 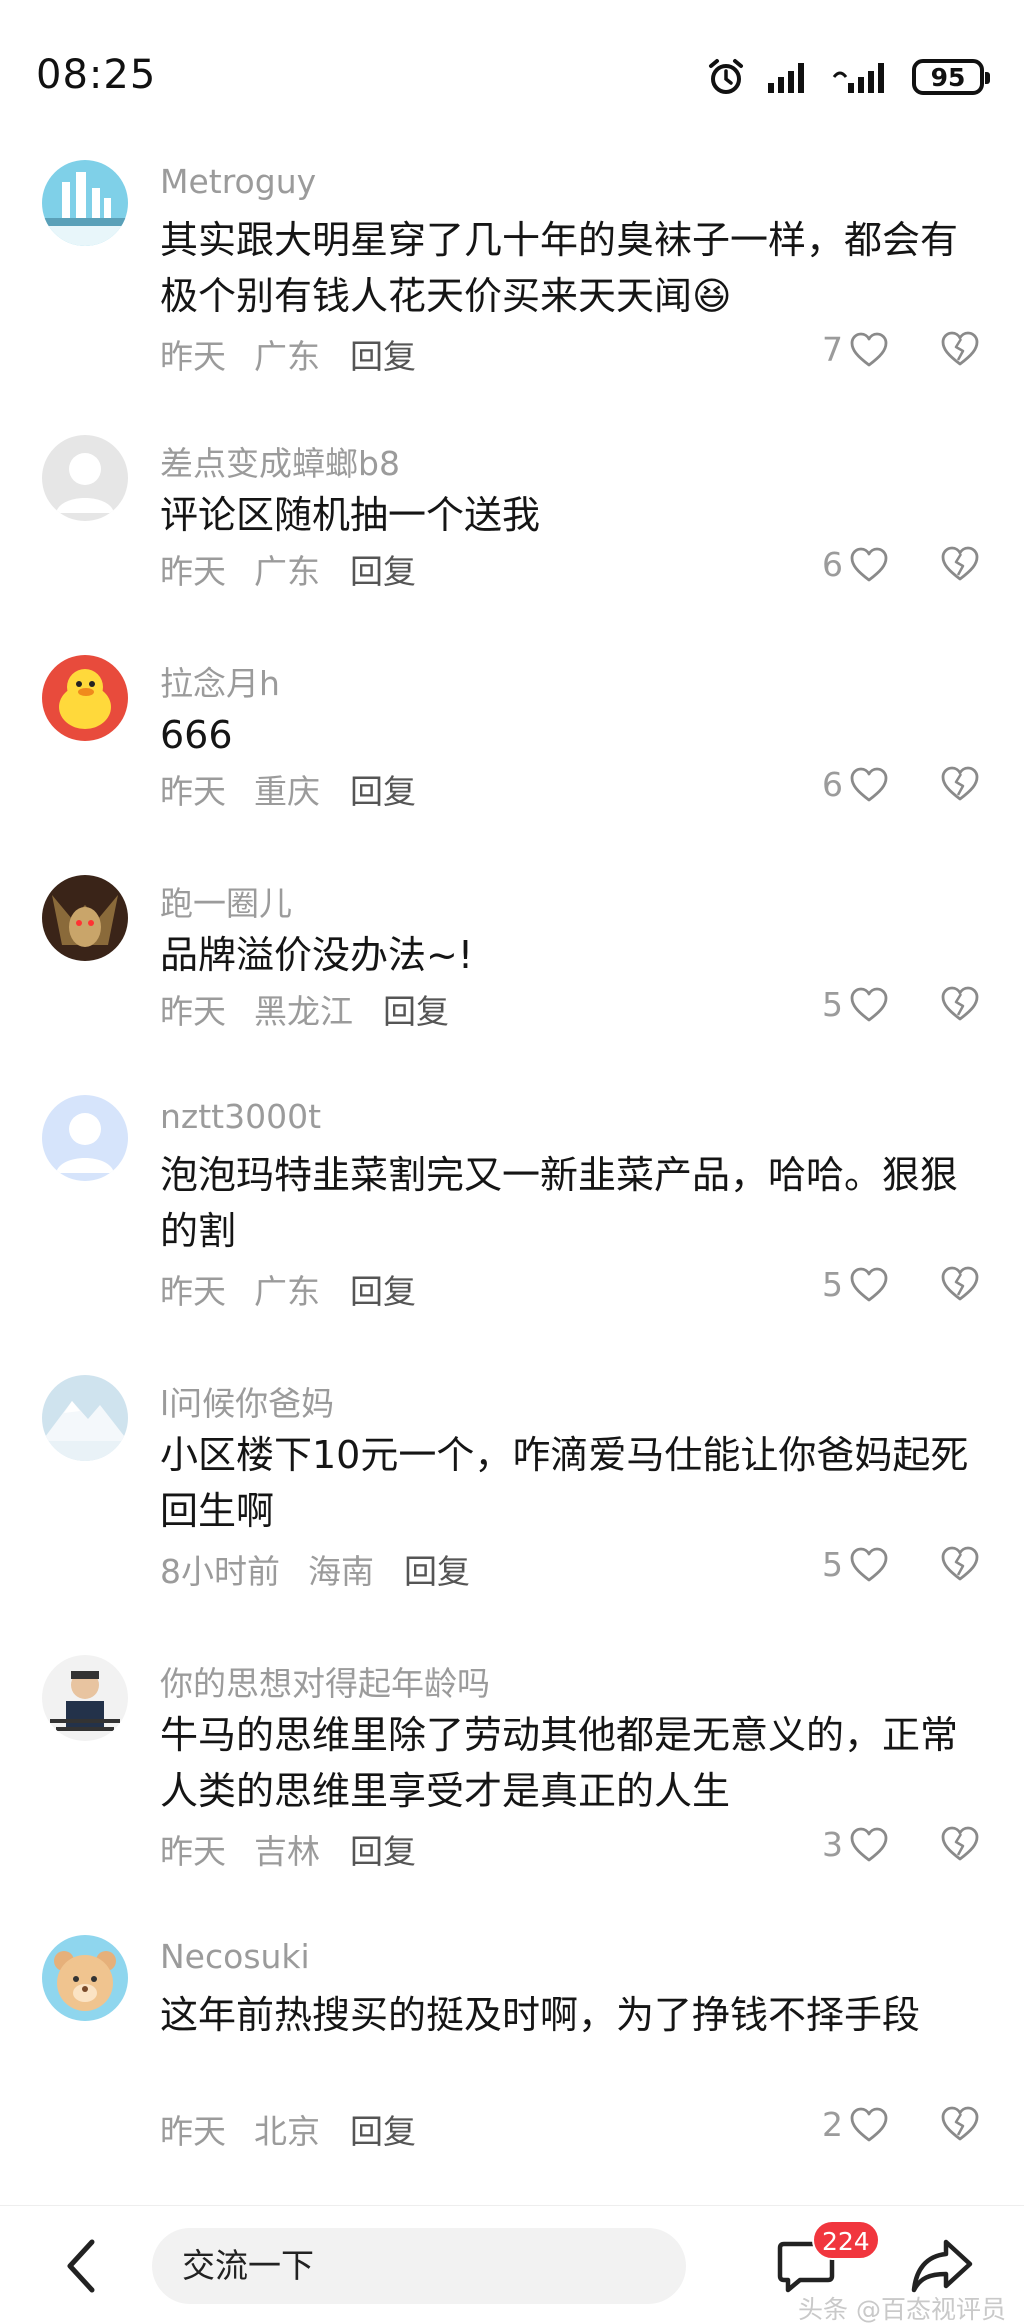 I want to click on comment-username: 拉念月h, so click(x=220, y=681).